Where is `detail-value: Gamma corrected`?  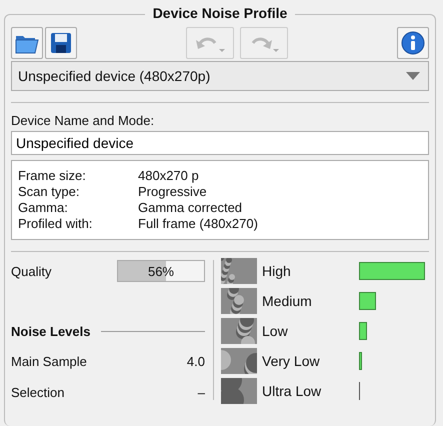
detail-value: Gamma corrected is located at coordinates (190, 208).